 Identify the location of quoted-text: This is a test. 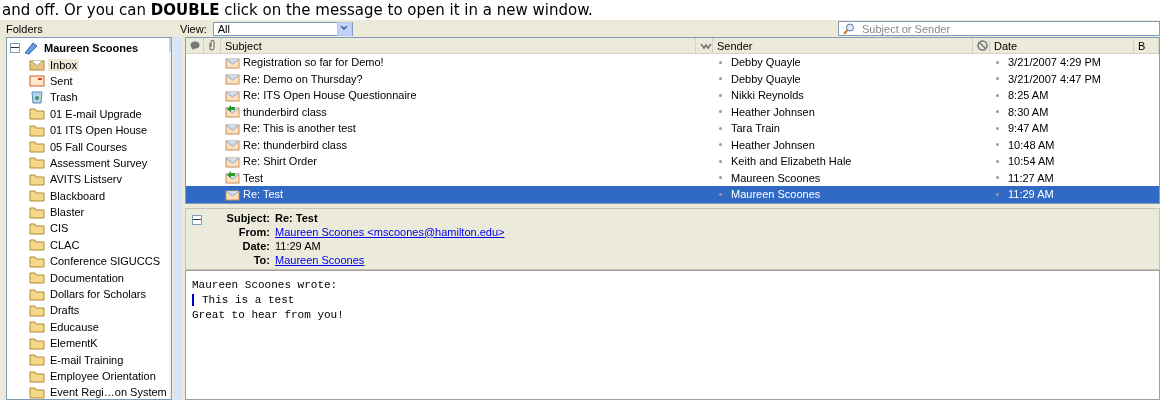
(672, 299).